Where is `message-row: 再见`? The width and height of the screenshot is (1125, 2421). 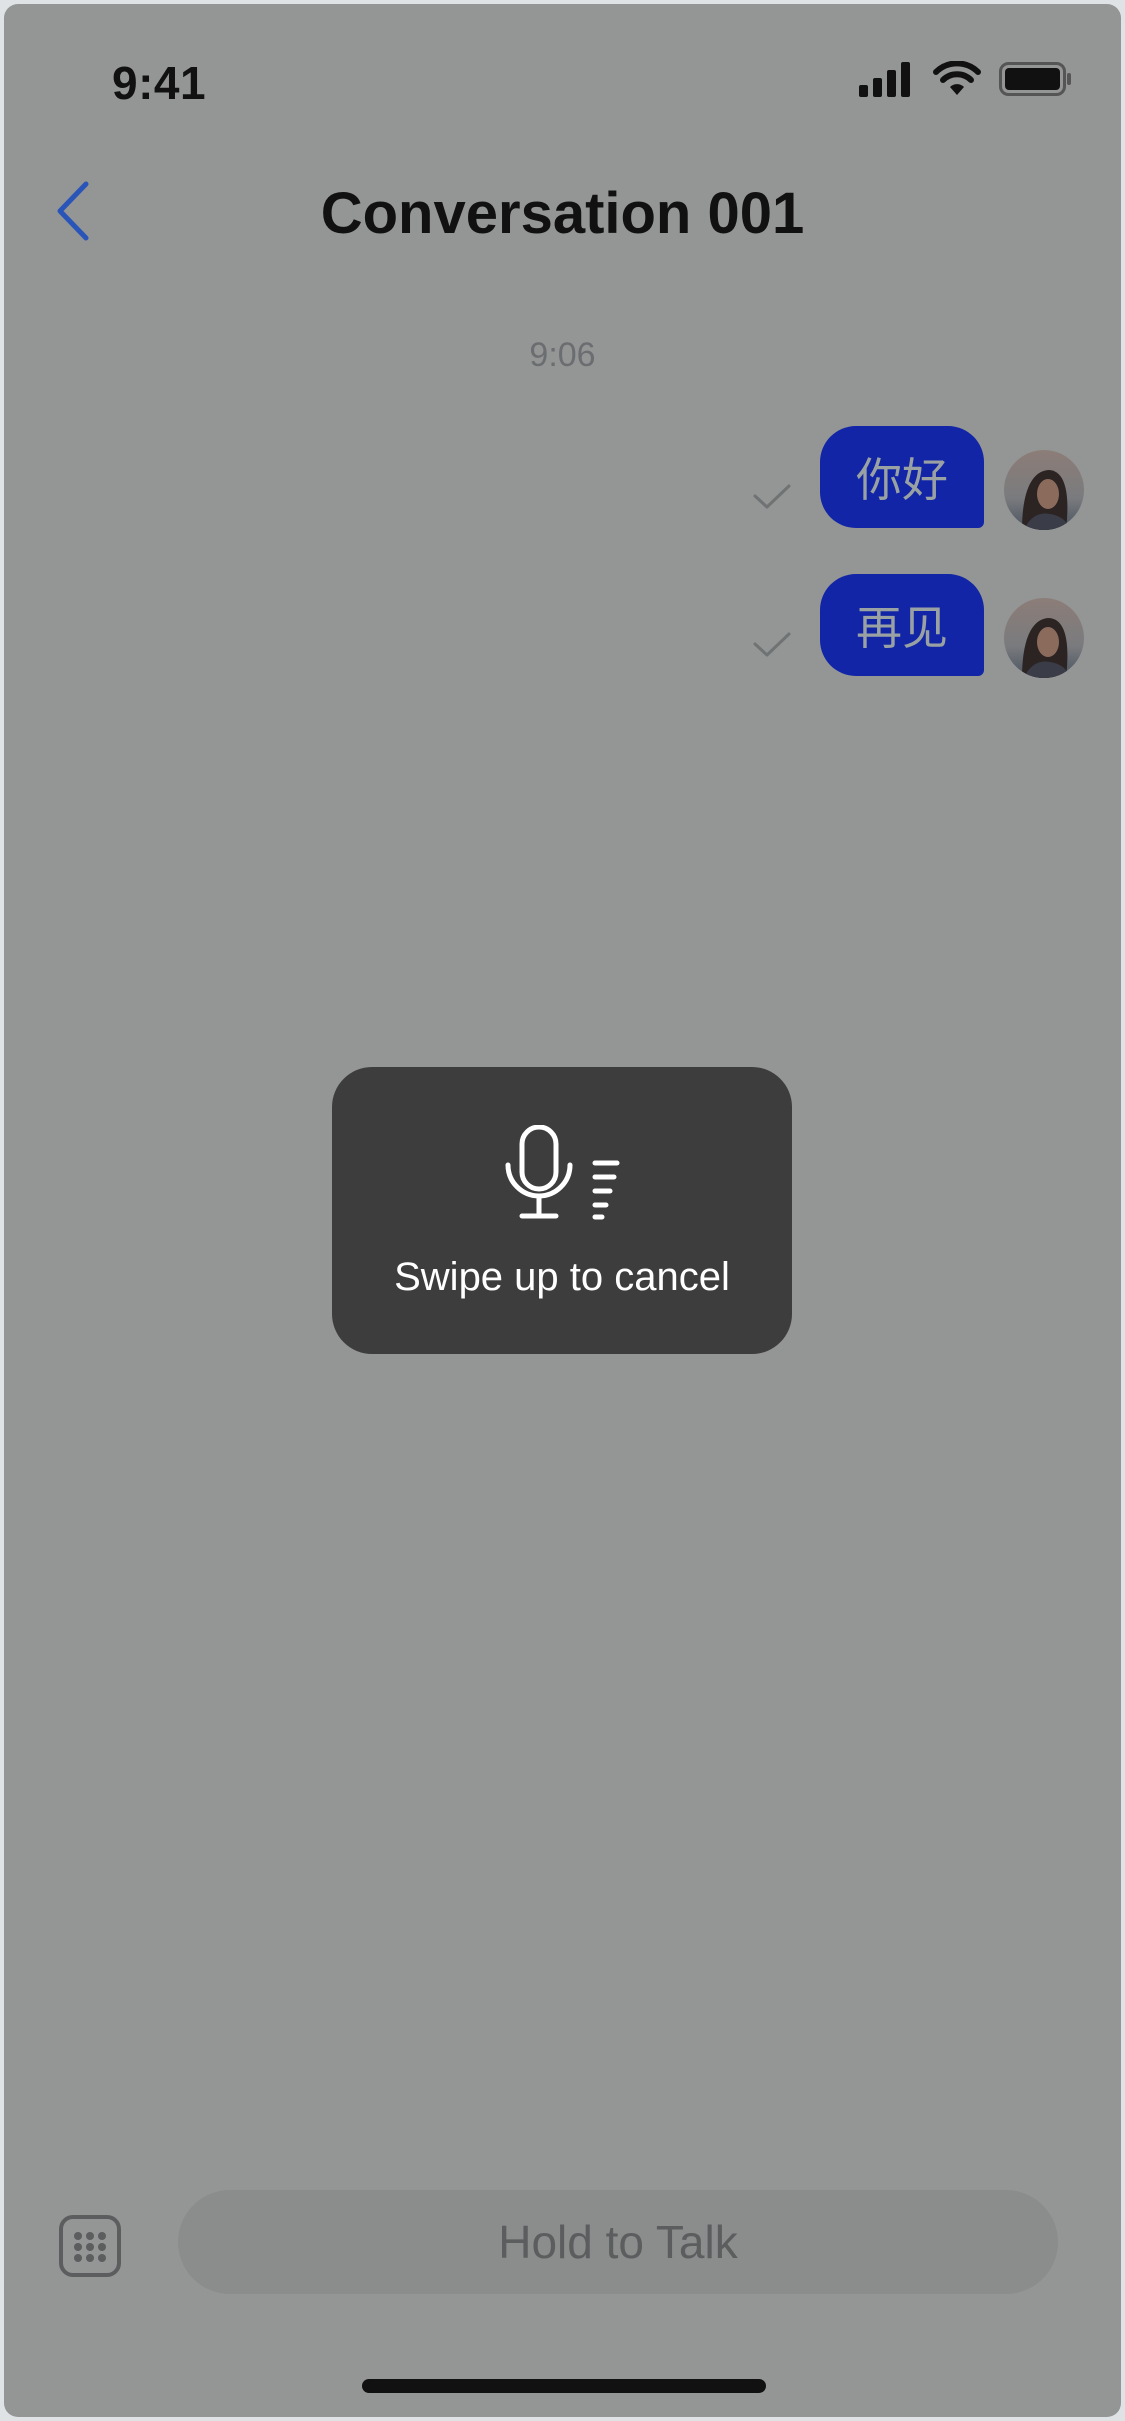 message-row: 再见 is located at coordinates (562, 625).